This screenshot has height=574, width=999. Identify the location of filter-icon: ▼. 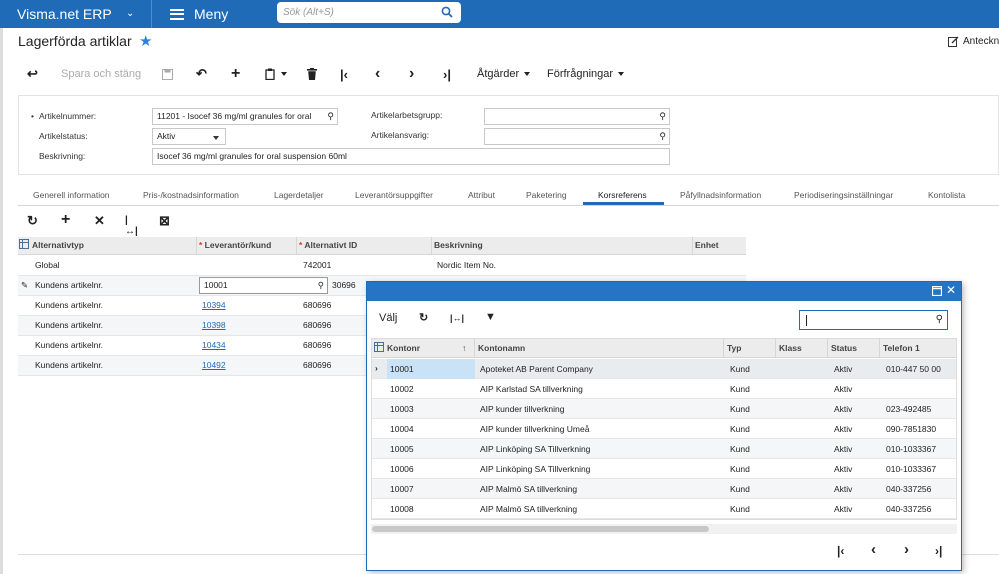
(490, 317).